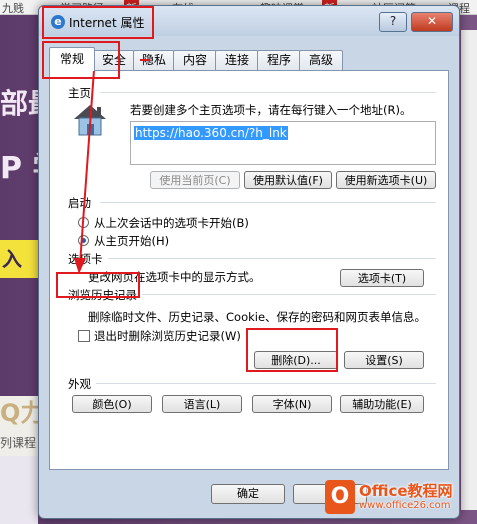 The height and width of the screenshot is (524, 477). Describe the element at coordinates (167, 336) in the screenshot. I see `delete-on-exit-label: 退出时删除浏览历史记录(W)` at that location.